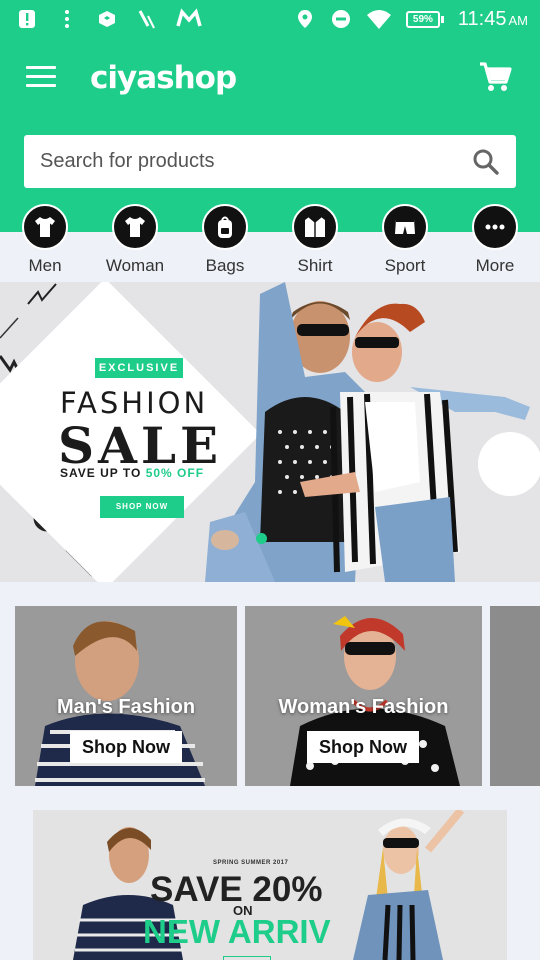 This screenshot has height=960, width=540. I want to click on status-bar: 59% 11:45 AM, so click(270, 19).